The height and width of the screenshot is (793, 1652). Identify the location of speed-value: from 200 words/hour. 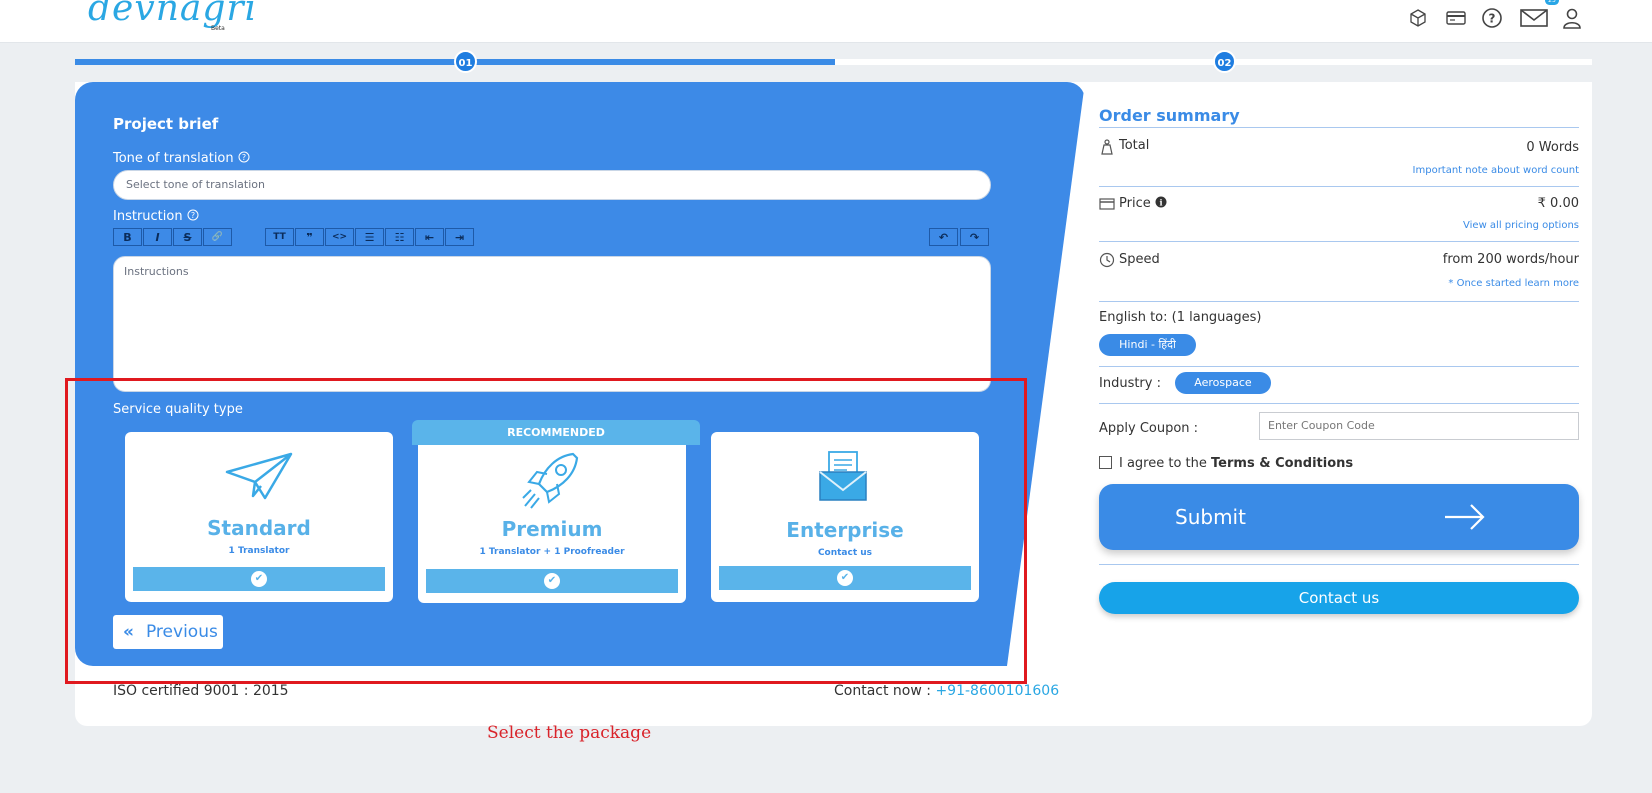
(1510, 259).